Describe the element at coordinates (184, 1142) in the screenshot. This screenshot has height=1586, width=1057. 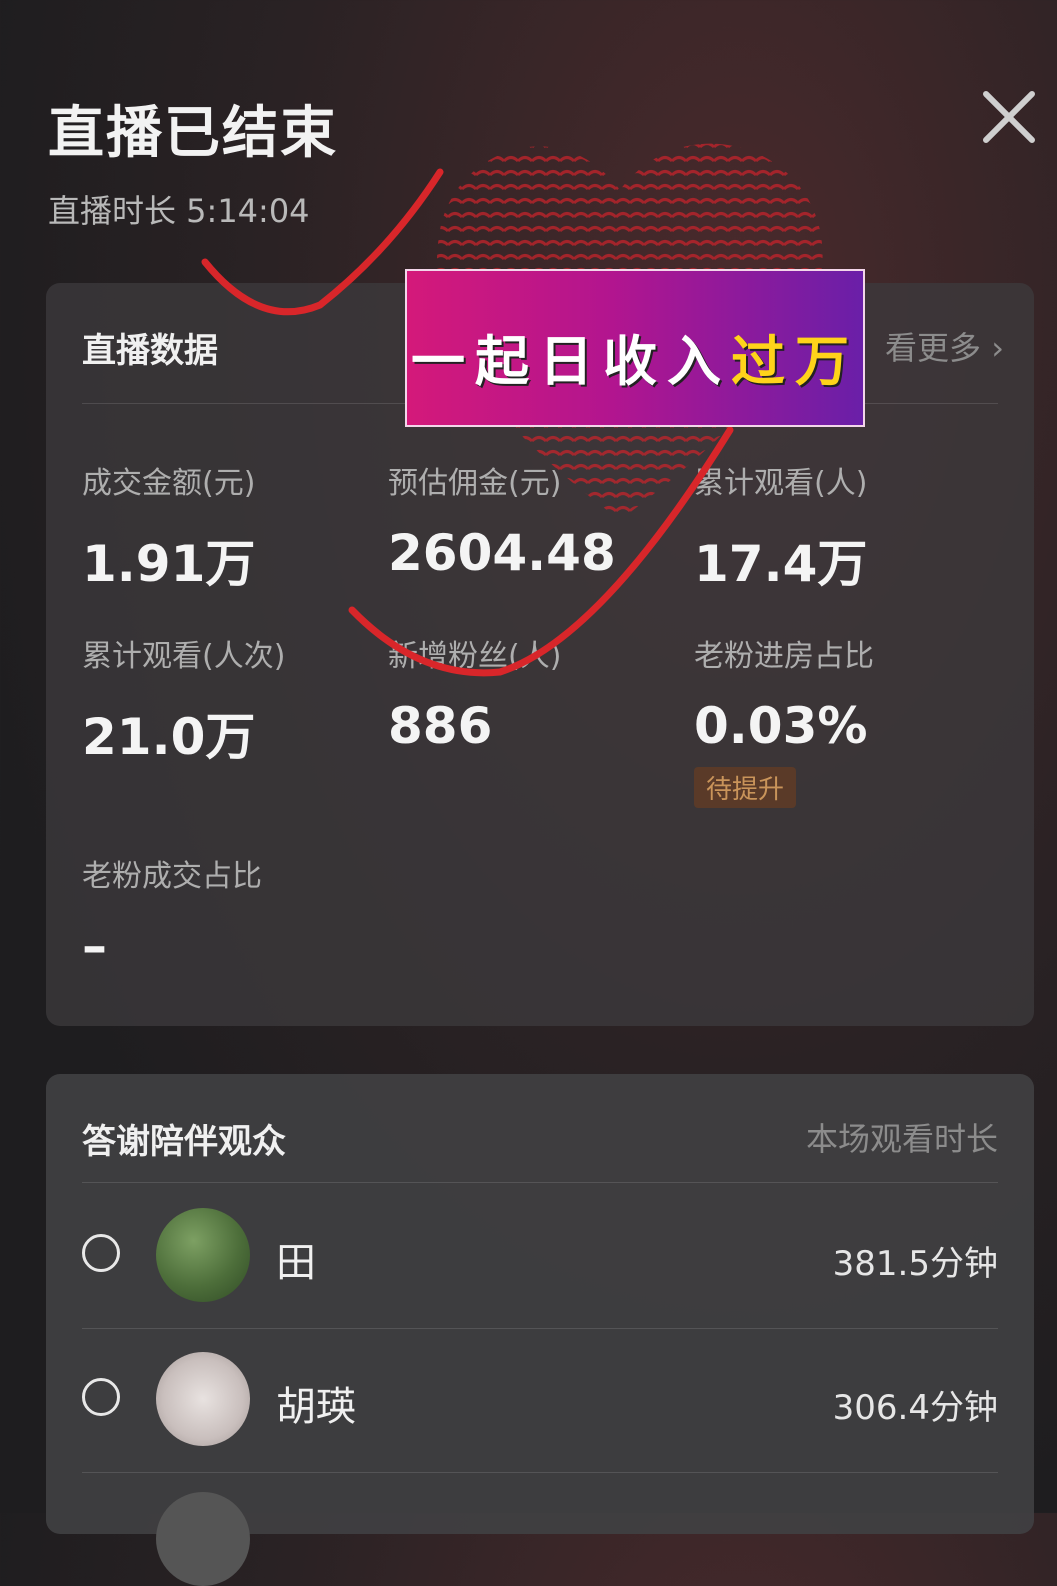
I see `audience-heading: 答谢陪伴观众` at that location.